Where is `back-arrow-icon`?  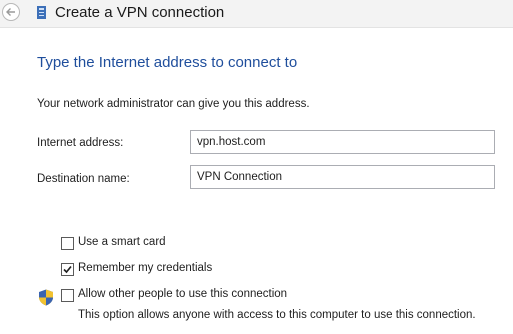 back-arrow-icon is located at coordinates (10, 12).